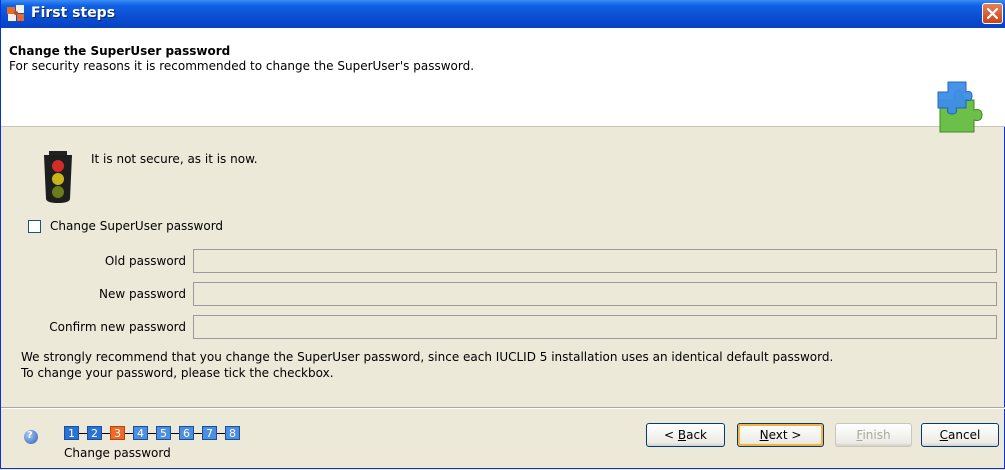  Describe the element at coordinates (117, 433) in the screenshot. I see `step-3: 3` at that location.